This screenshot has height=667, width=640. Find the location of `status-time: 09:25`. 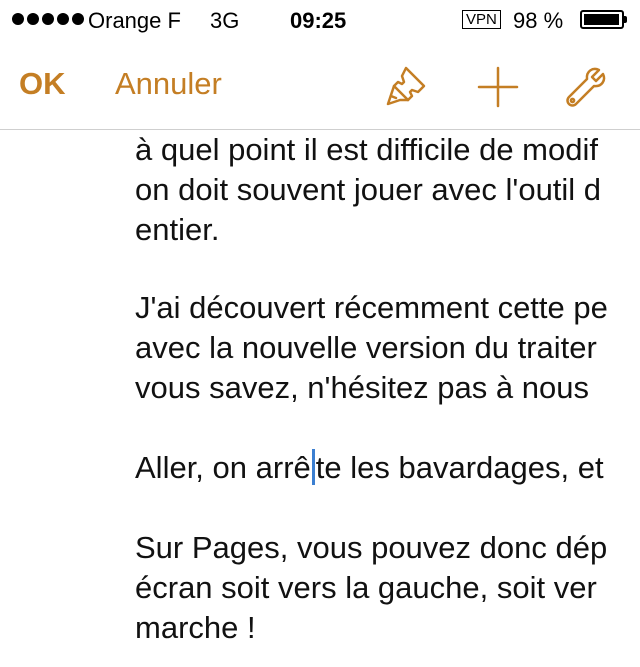

status-time: 09:25 is located at coordinates (318, 20).